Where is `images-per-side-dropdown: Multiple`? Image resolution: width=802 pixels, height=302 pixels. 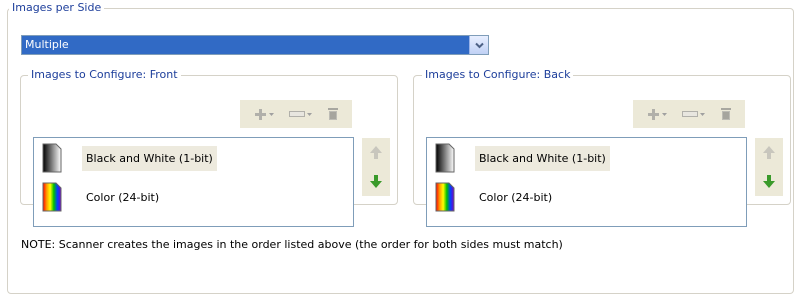
images-per-side-dropdown: Multiple is located at coordinates (255, 45).